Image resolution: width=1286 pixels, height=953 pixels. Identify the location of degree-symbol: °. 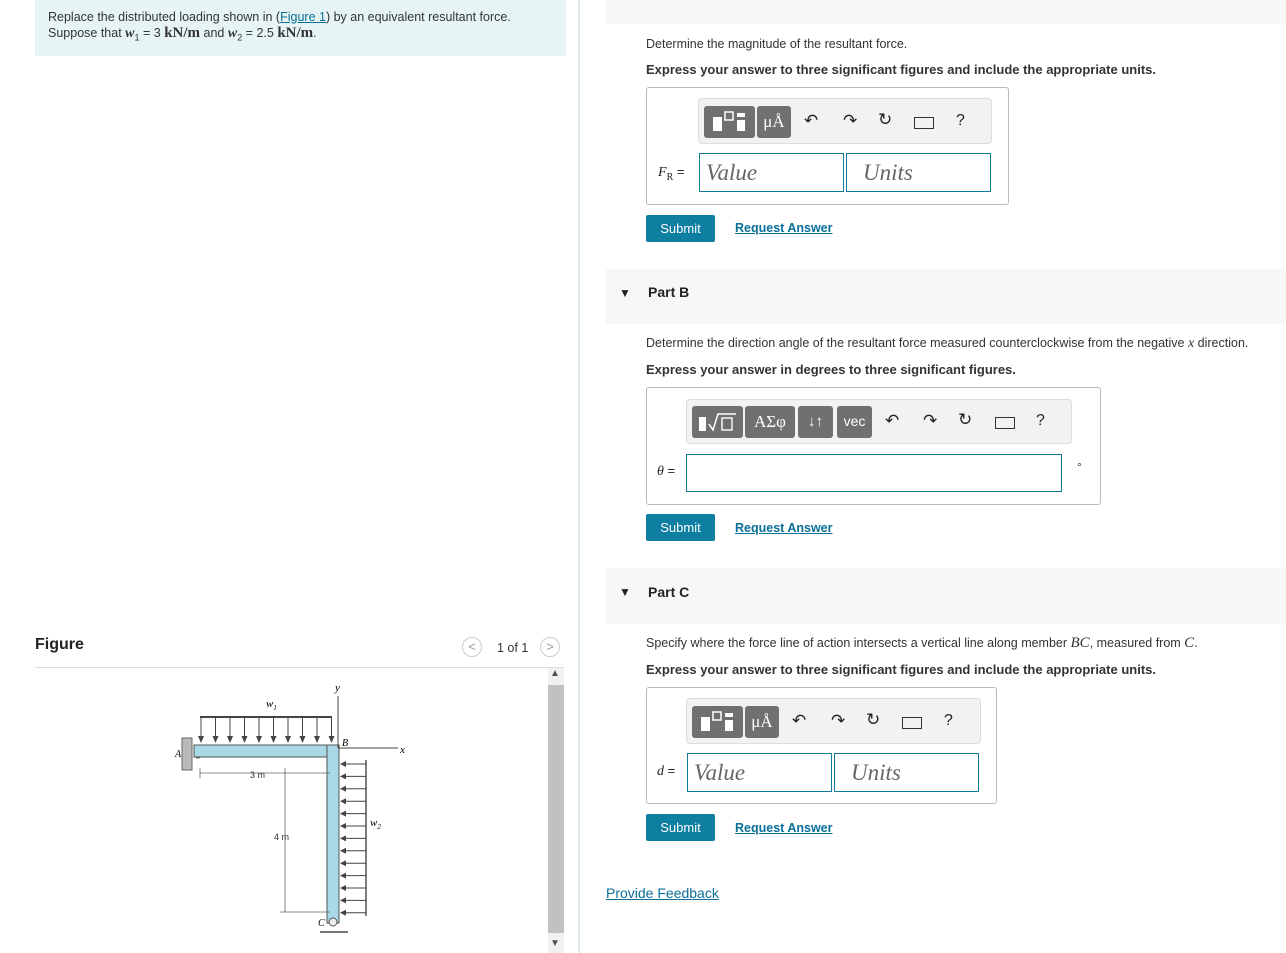
(1079, 467).